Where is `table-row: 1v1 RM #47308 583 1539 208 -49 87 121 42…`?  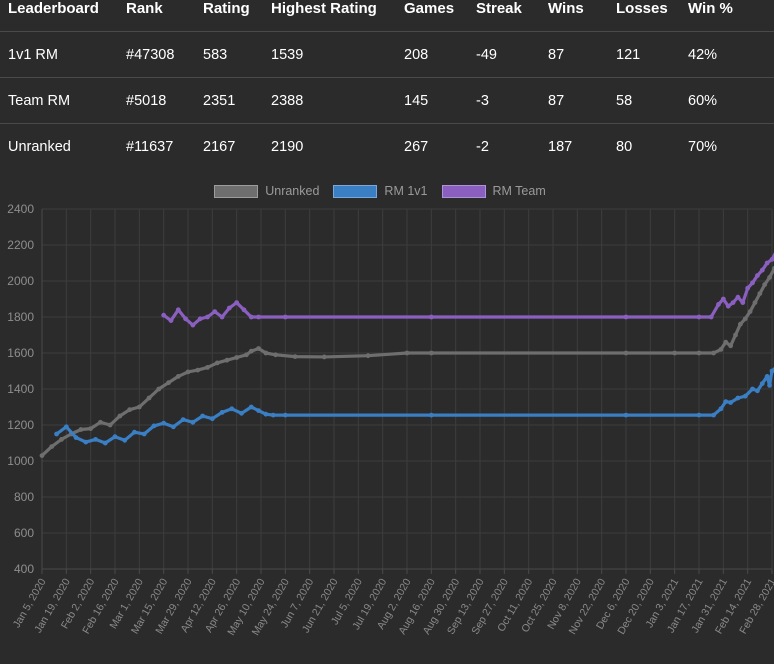
table-row: 1v1 RM #47308 583 1539 208 -49 87 121 42… is located at coordinates (387, 54).